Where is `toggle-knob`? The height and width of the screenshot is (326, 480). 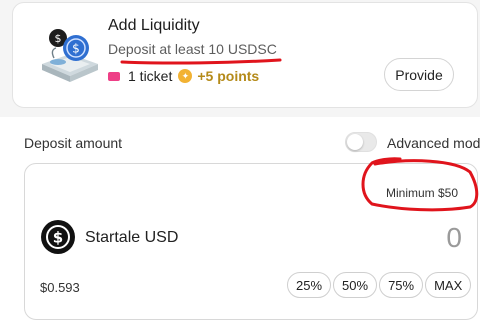 toggle-knob is located at coordinates (355, 142).